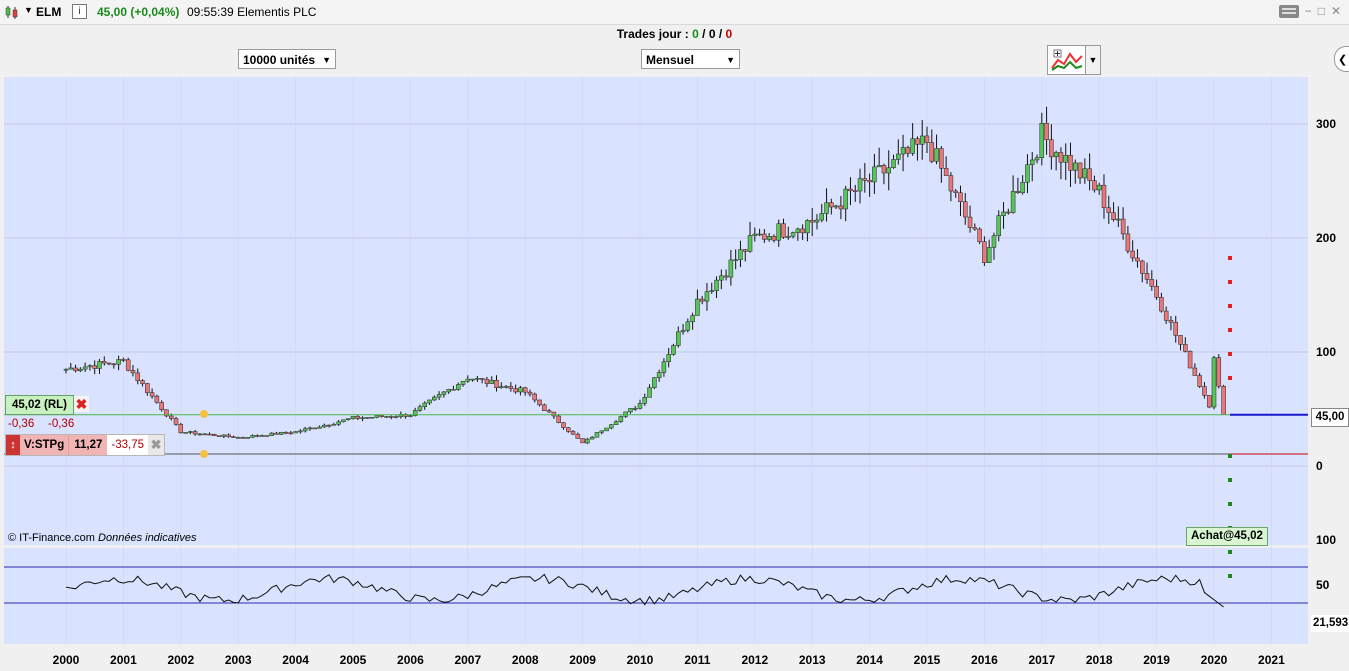 The width and height of the screenshot is (1349, 671). What do you see at coordinates (1230, 282) in the screenshot?
I see `target-marker` at bounding box center [1230, 282].